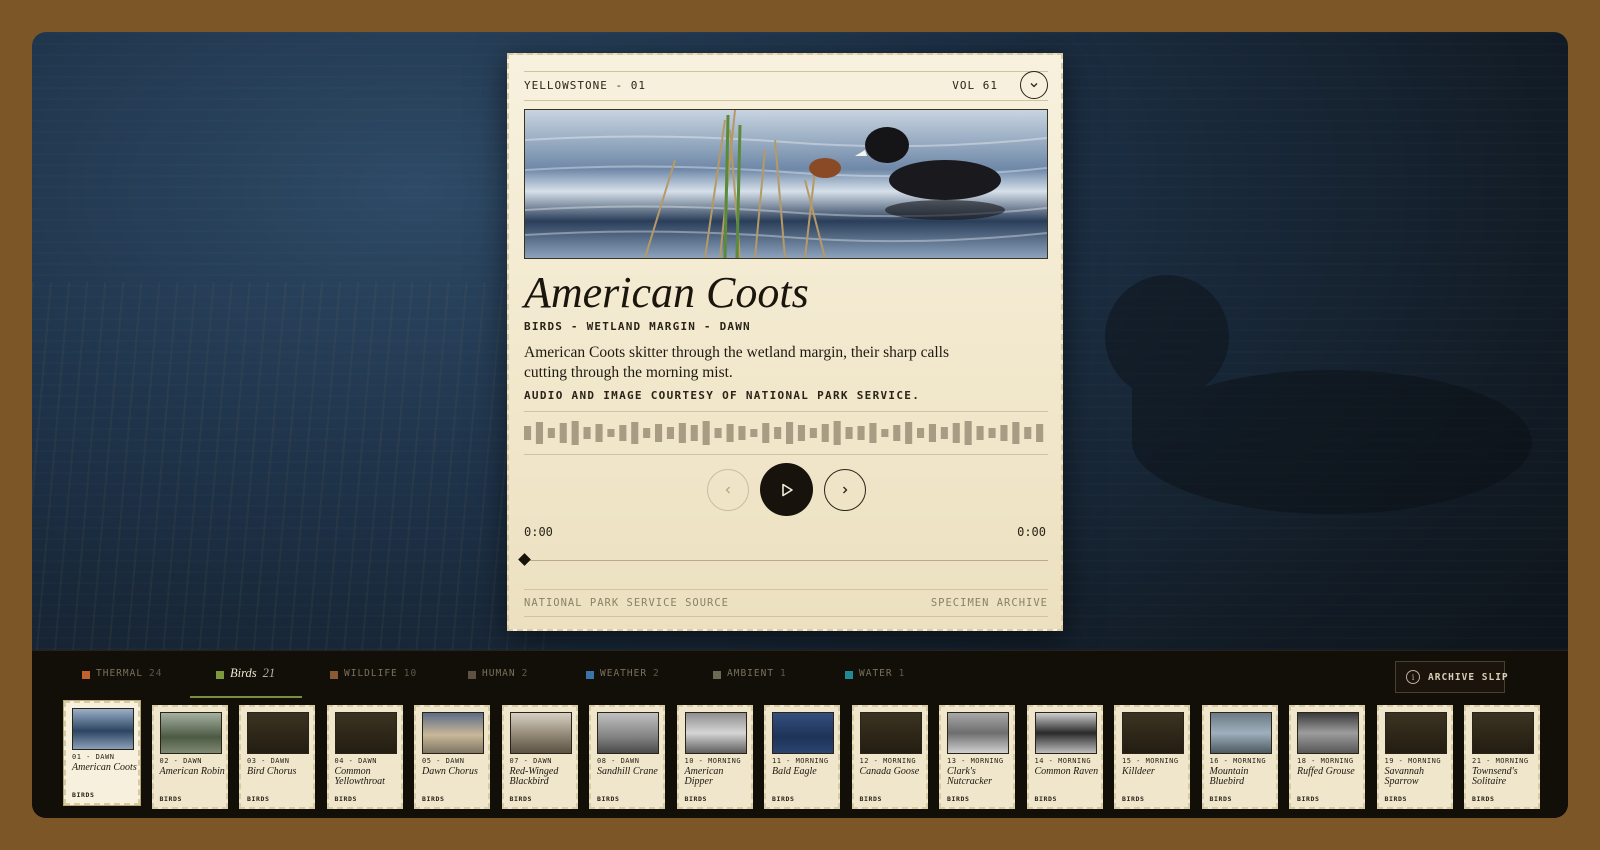 This screenshot has width=1600, height=850. I want to click on specimen-slip: 04 - DAWN Common Yellowthroat BIRDS, so click(364, 757).